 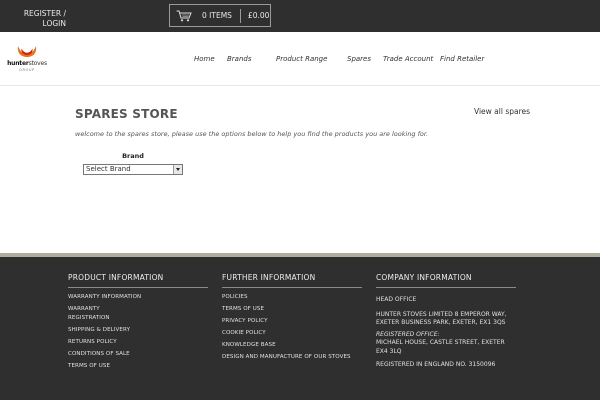 I want to click on nav-trade-account: Trade Account, so click(x=408, y=59).